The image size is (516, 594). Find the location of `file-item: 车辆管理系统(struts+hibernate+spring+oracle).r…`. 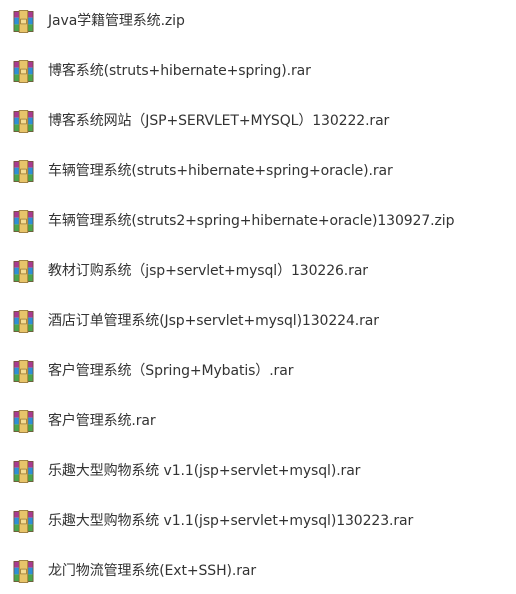

file-item: 车辆管理系统(struts+hibernate+spring+oracle).r… is located at coordinates (258, 171).